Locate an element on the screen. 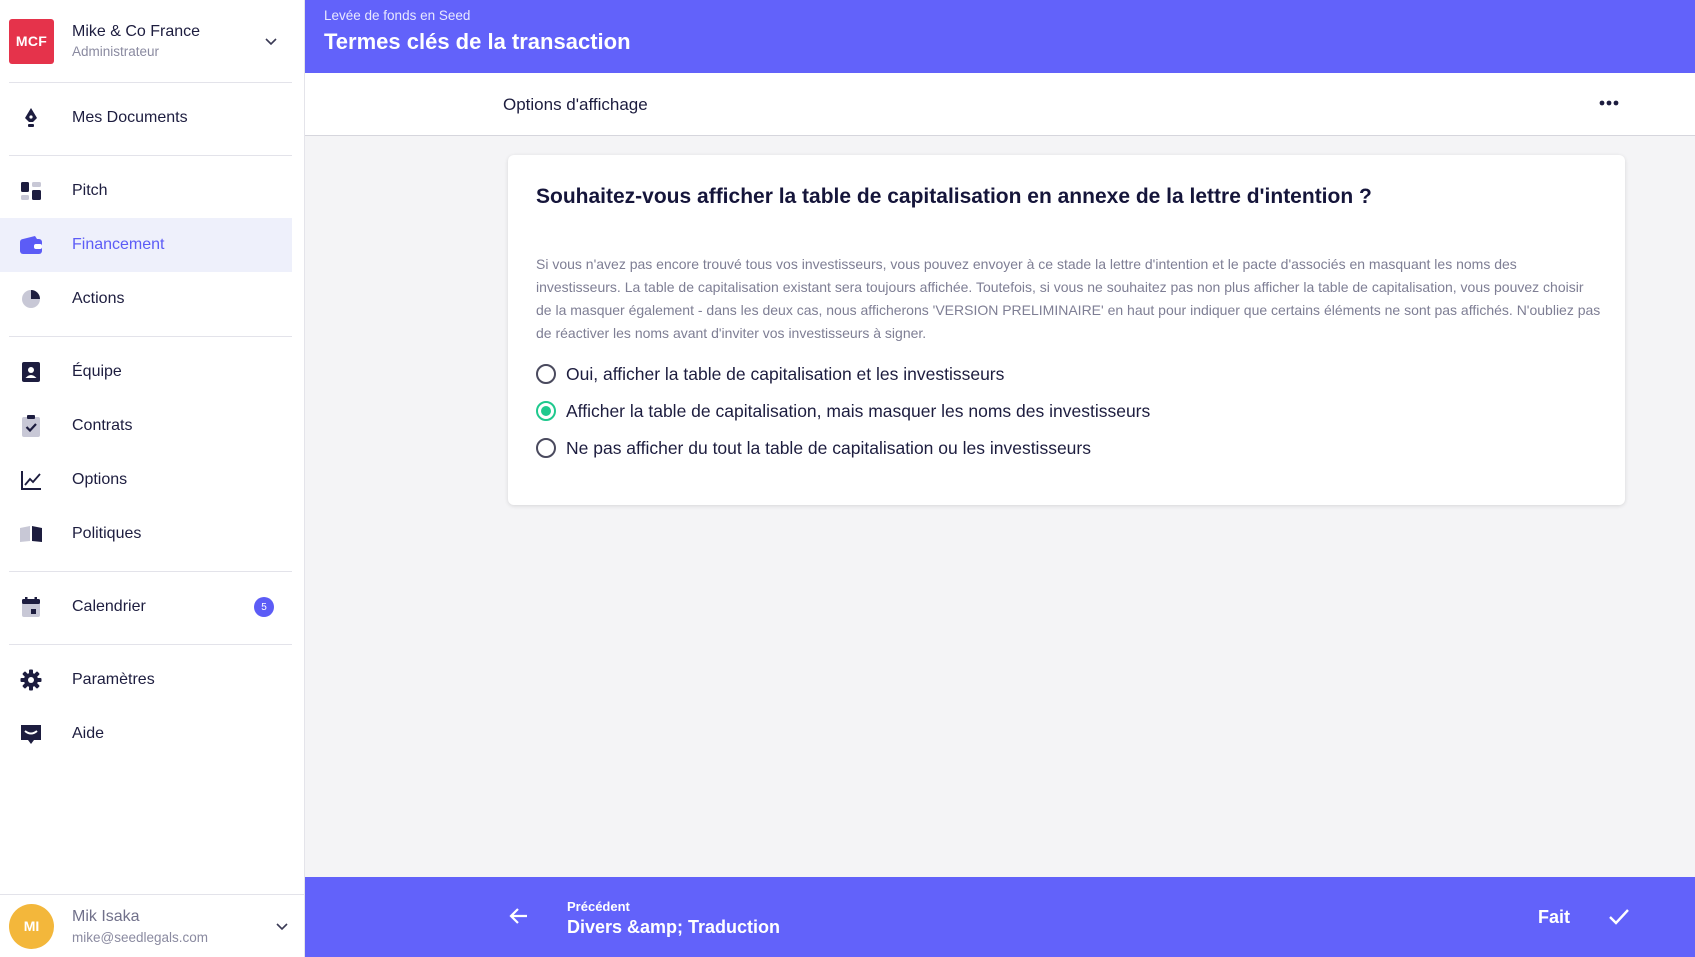 The width and height of the screenshot is (1695, 957). org-role: Administrateur is located at coordinates (116, 51).